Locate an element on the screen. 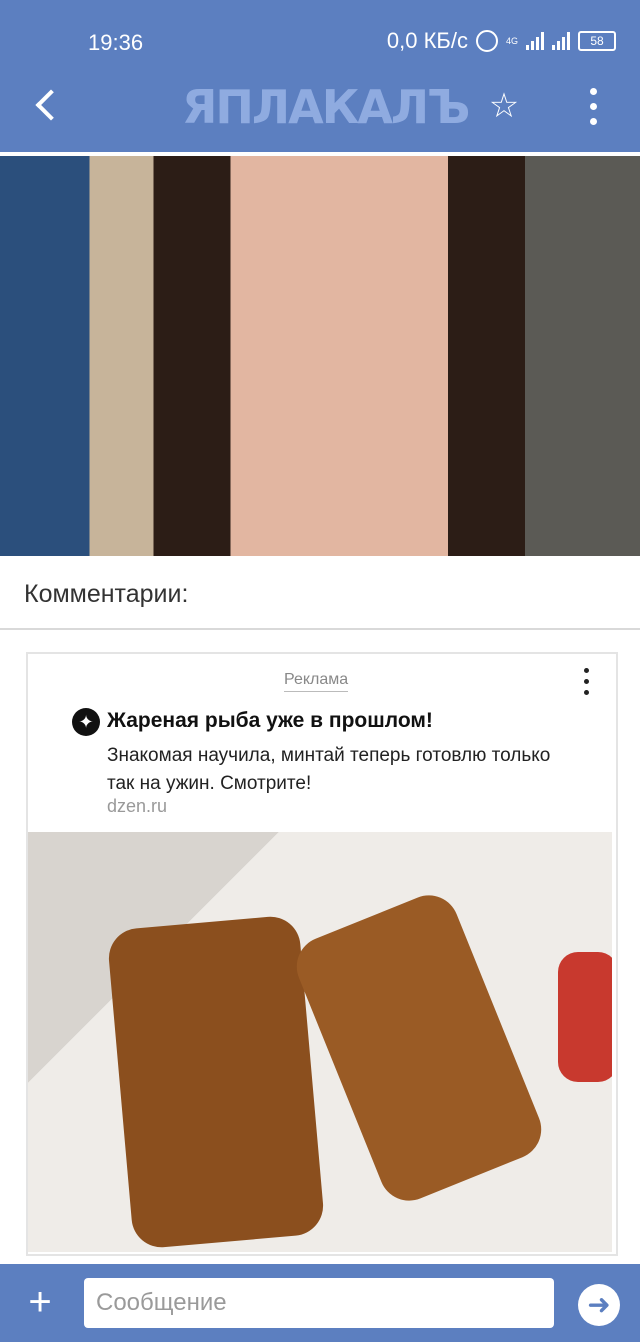 The width and height of the screenshot is (640, 1342). fish-piece-right is located at coordinates (419, 1048).